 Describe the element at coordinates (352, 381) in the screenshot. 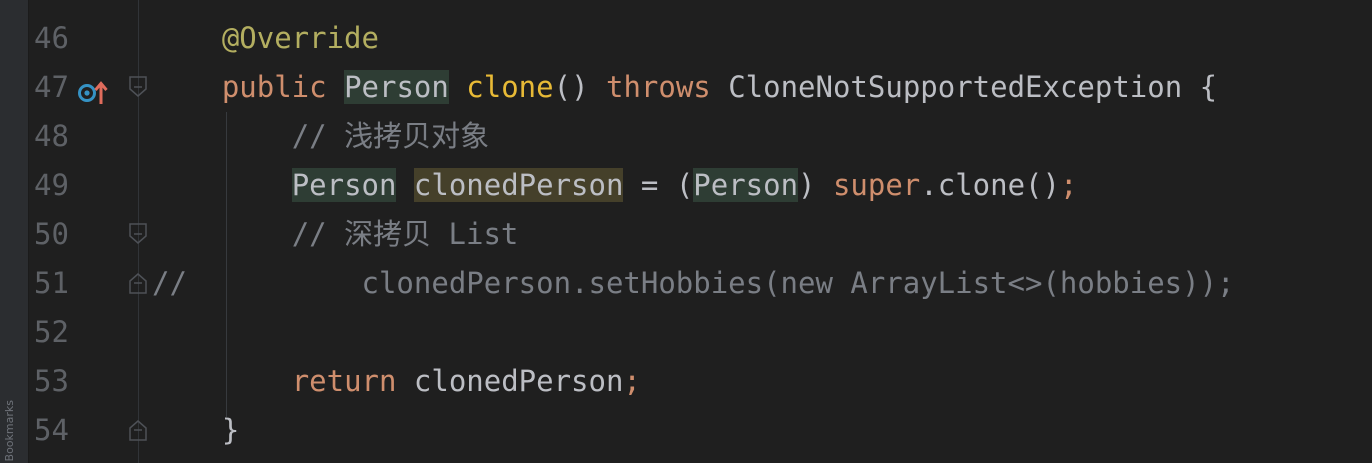

I see `code-token: return` at that location.